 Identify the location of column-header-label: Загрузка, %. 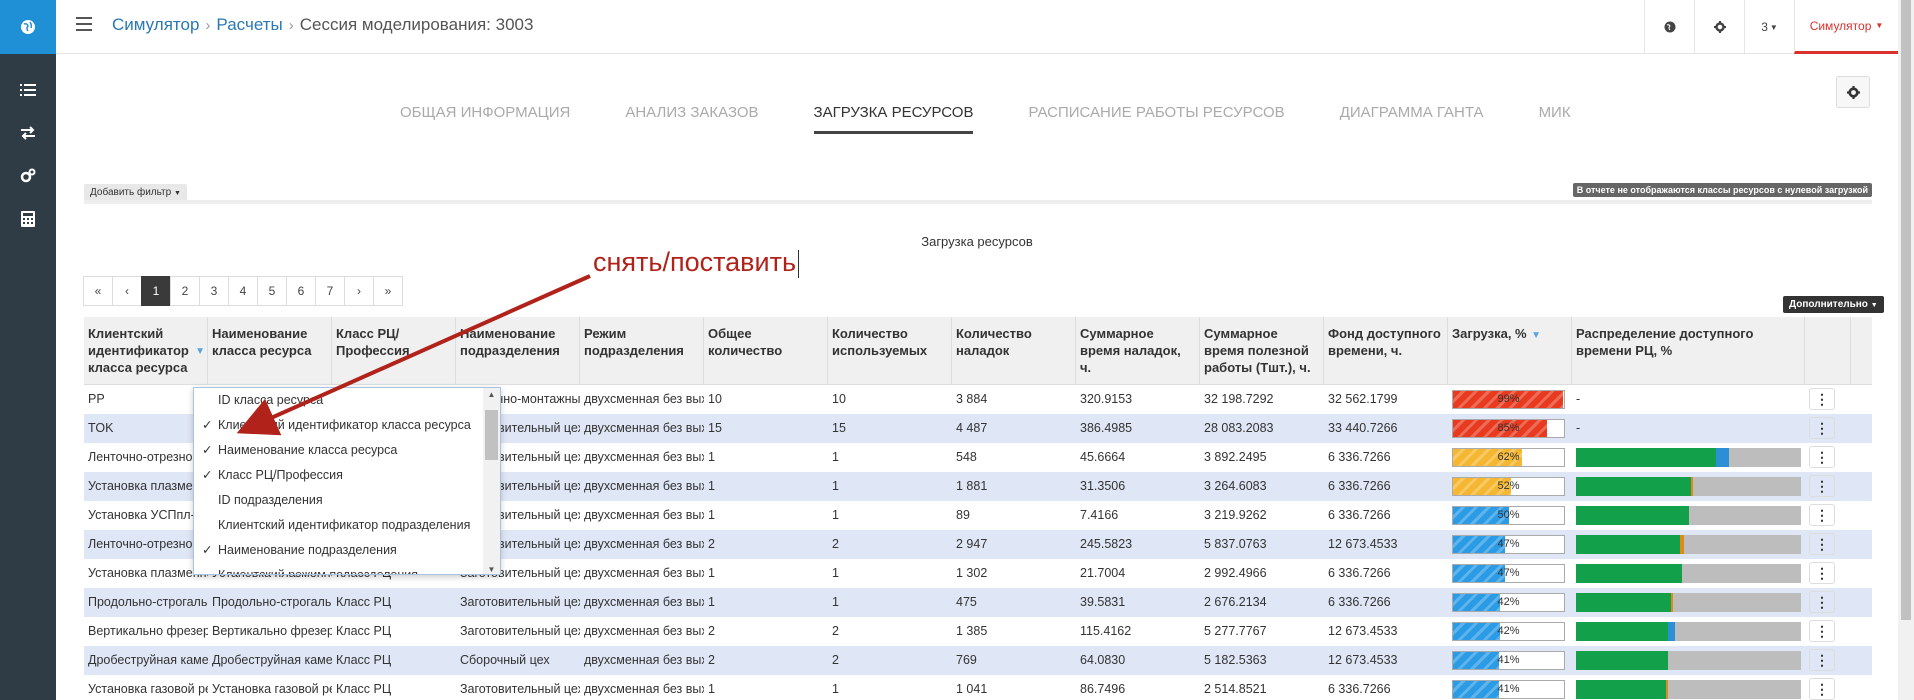
(1489, 333).